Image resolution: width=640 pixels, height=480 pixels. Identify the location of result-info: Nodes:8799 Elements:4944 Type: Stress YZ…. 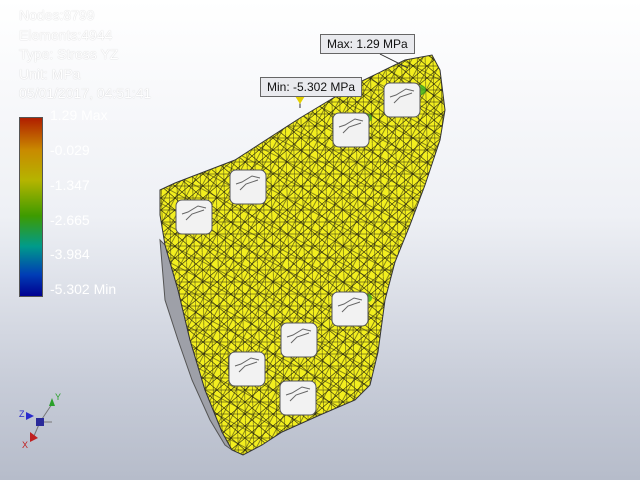
(85, 55).